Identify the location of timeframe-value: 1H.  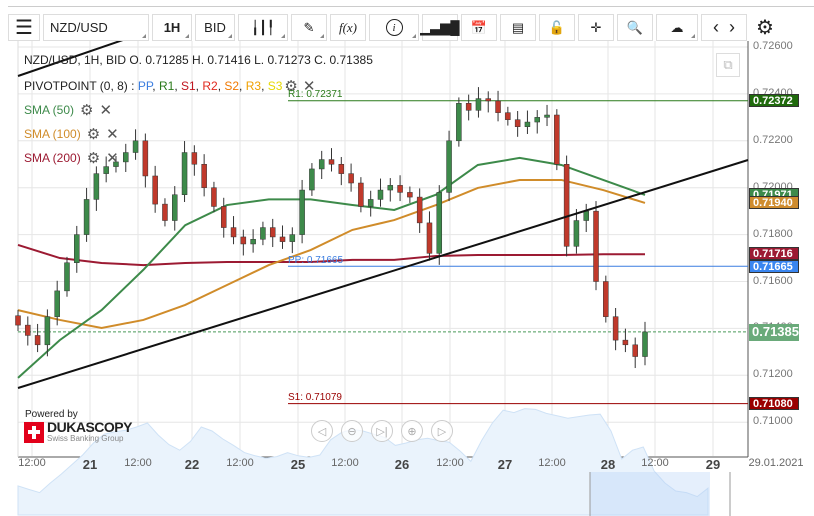
(172, 27).